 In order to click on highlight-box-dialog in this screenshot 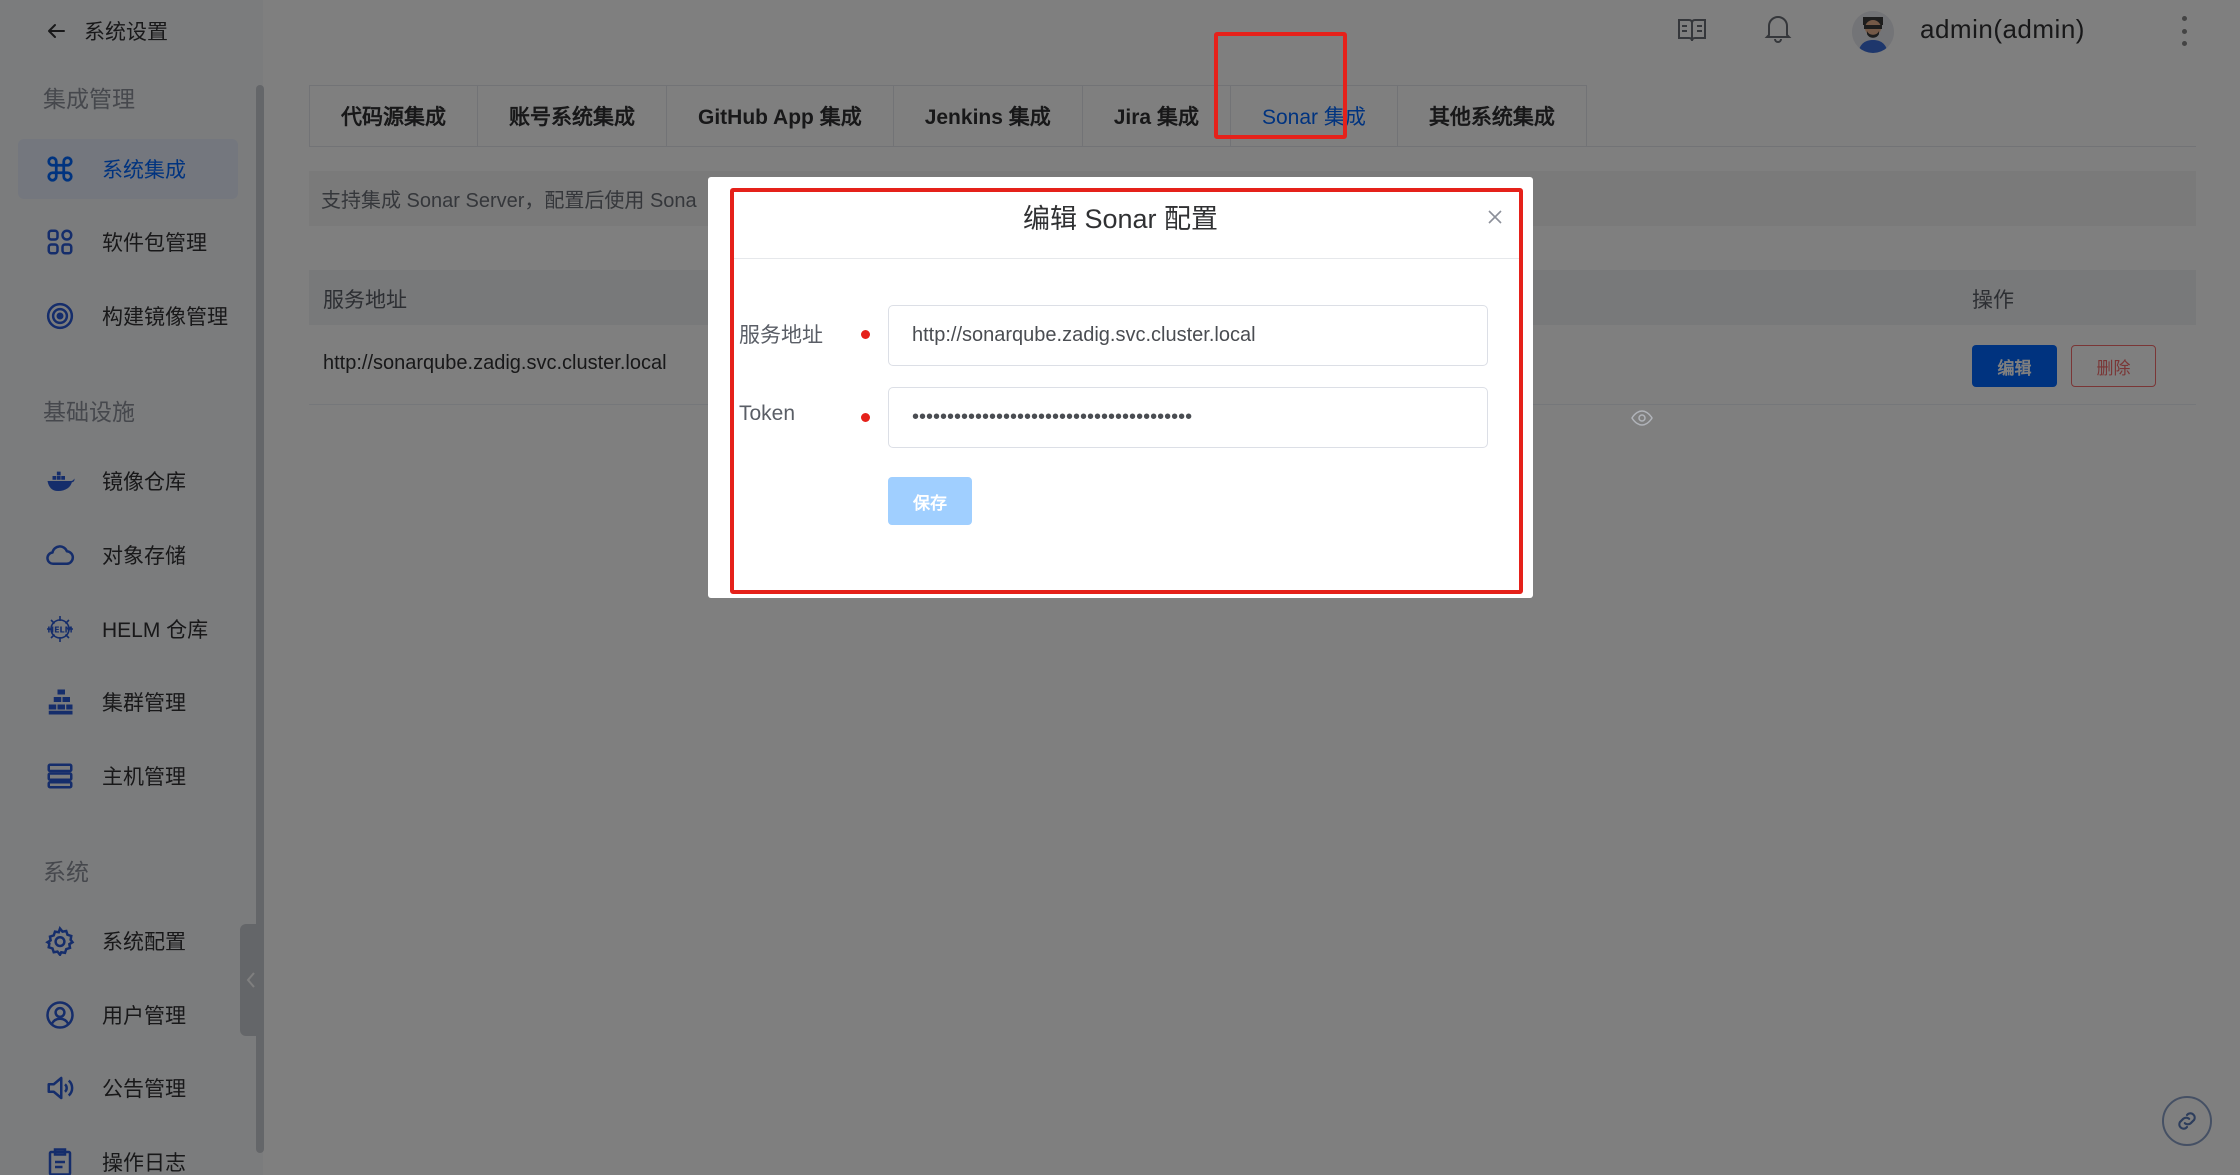, I will do `click(1126, 391)`.